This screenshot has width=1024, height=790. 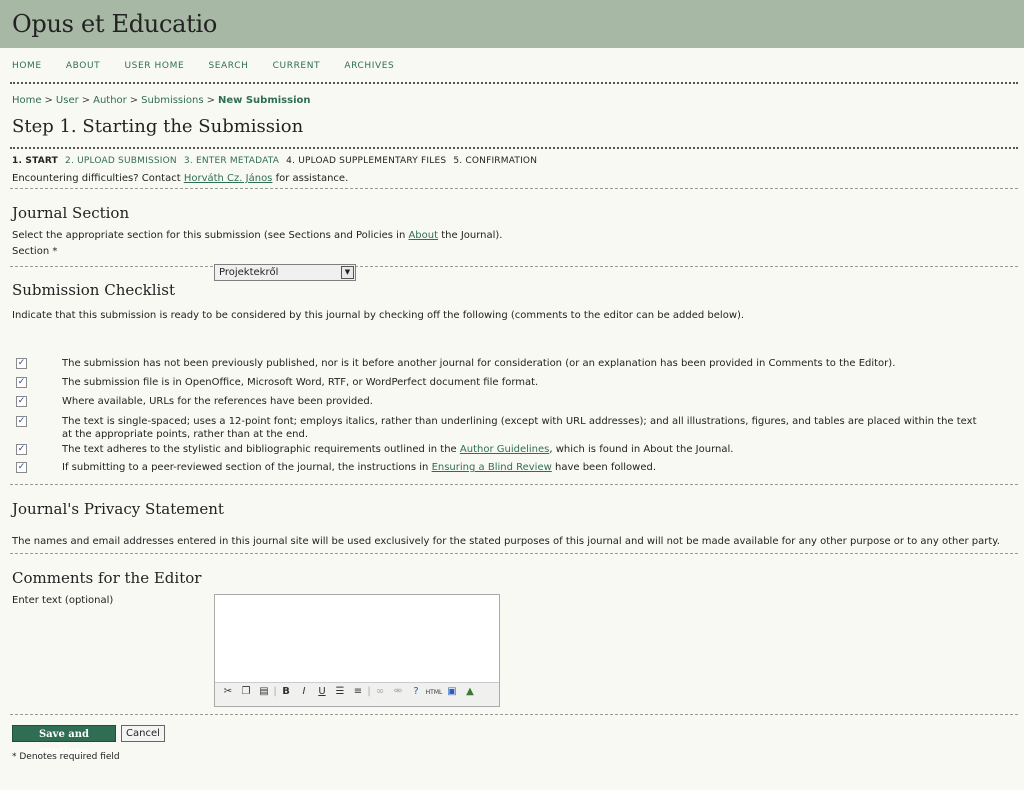 What do you see at coordinates (107, 578) in the screenshot?
I see `comments-heading: Comments for the Editor` at bounding box center [107, 578].